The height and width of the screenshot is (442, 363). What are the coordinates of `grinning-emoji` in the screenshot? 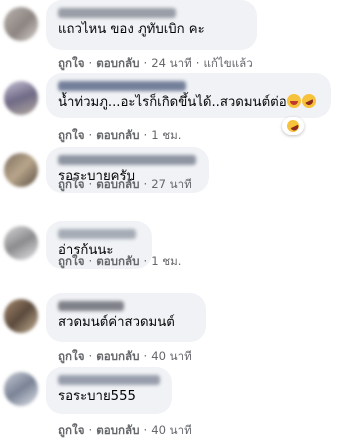 It's located at (293, 101).